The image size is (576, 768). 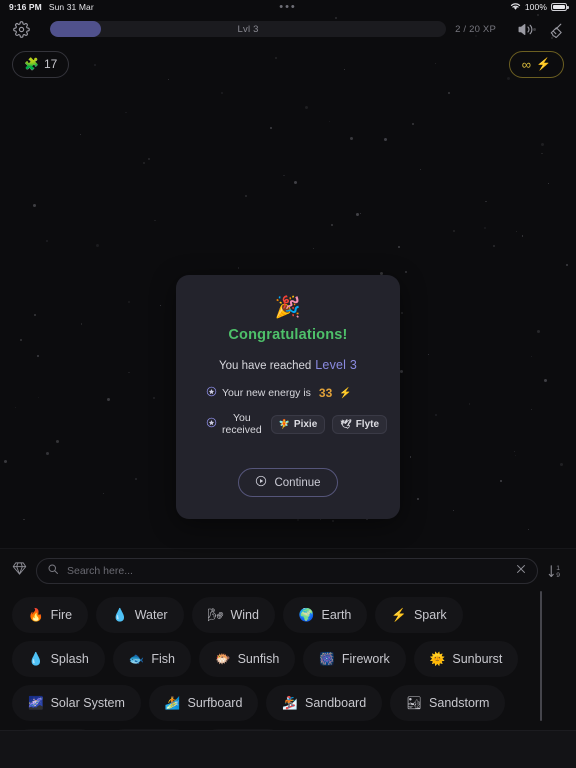 What do you see at coordinates (297, 482) in the screenshot?
I see `continue-label: Continue` at bounding box center [297, 482].